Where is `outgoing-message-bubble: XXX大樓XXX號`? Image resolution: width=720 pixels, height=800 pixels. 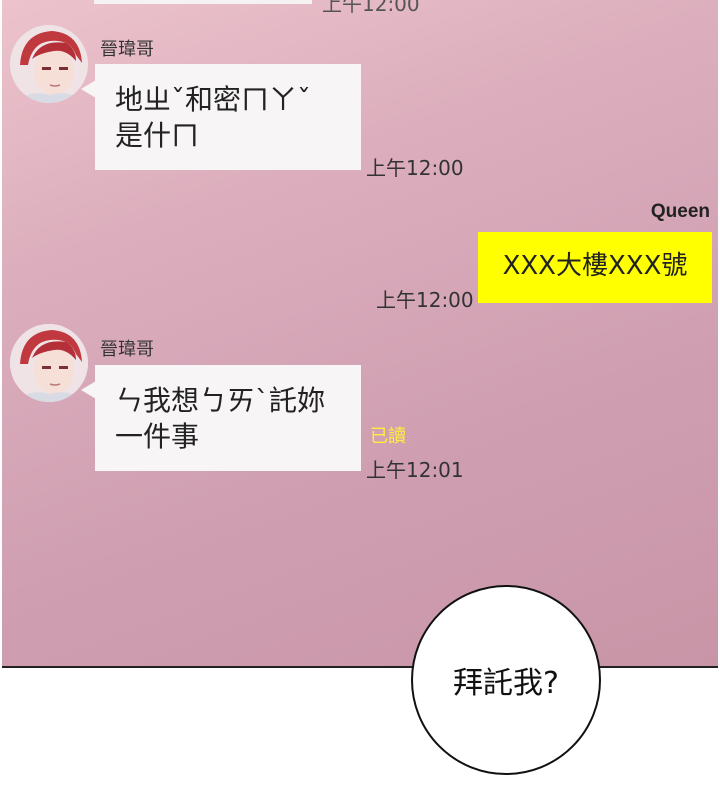
outgoing-message-bubble: XXX大樓XXX號 is located at coordinates (595, 267).